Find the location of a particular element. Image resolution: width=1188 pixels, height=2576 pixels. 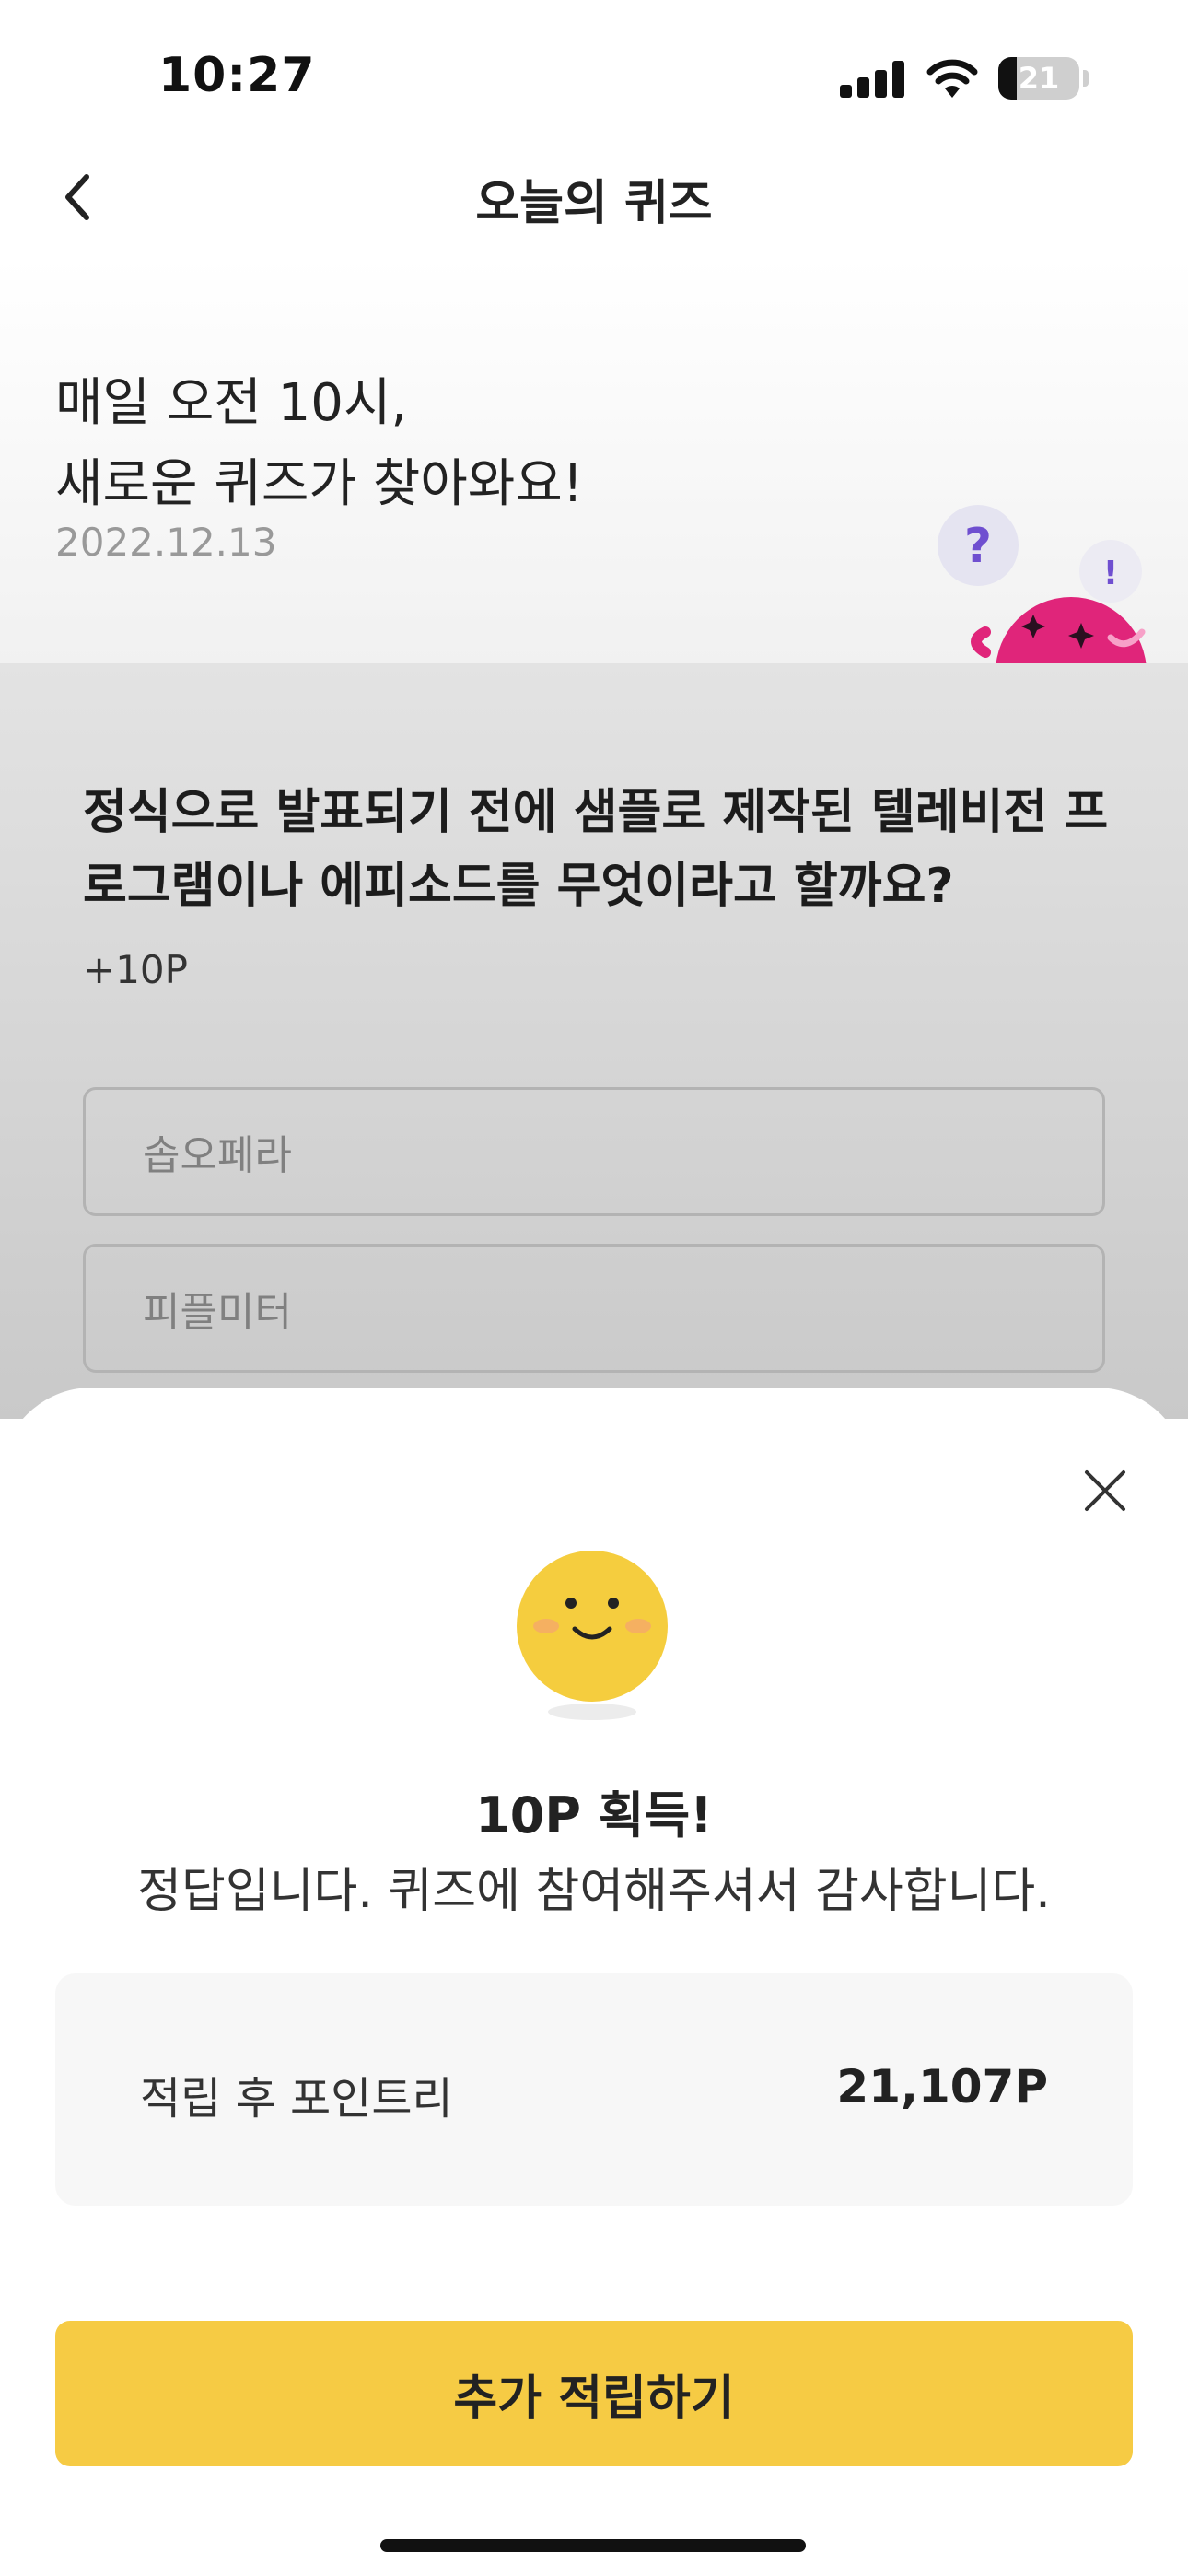

hero-headline-line2: 새로운 퀴즈가 찾아와요! is located at coordinates (319, 484).